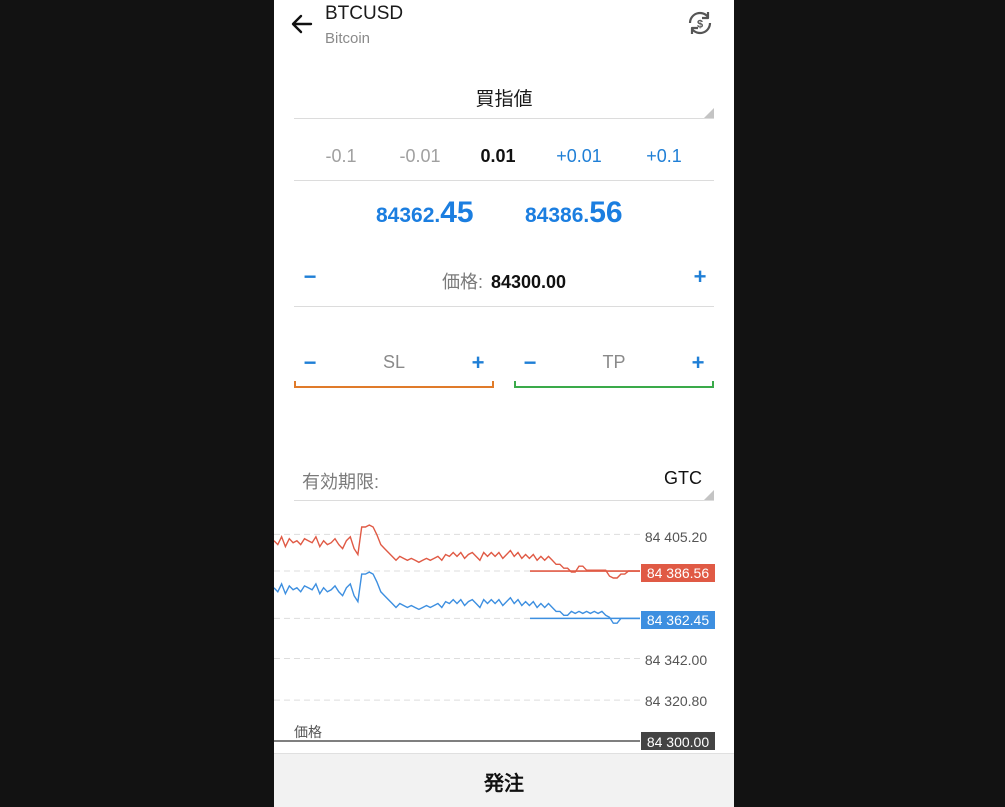  Describe the element at coordinates (614, 365) in the screenshot. I see `take-profit-stepper: − TP +` at that location.